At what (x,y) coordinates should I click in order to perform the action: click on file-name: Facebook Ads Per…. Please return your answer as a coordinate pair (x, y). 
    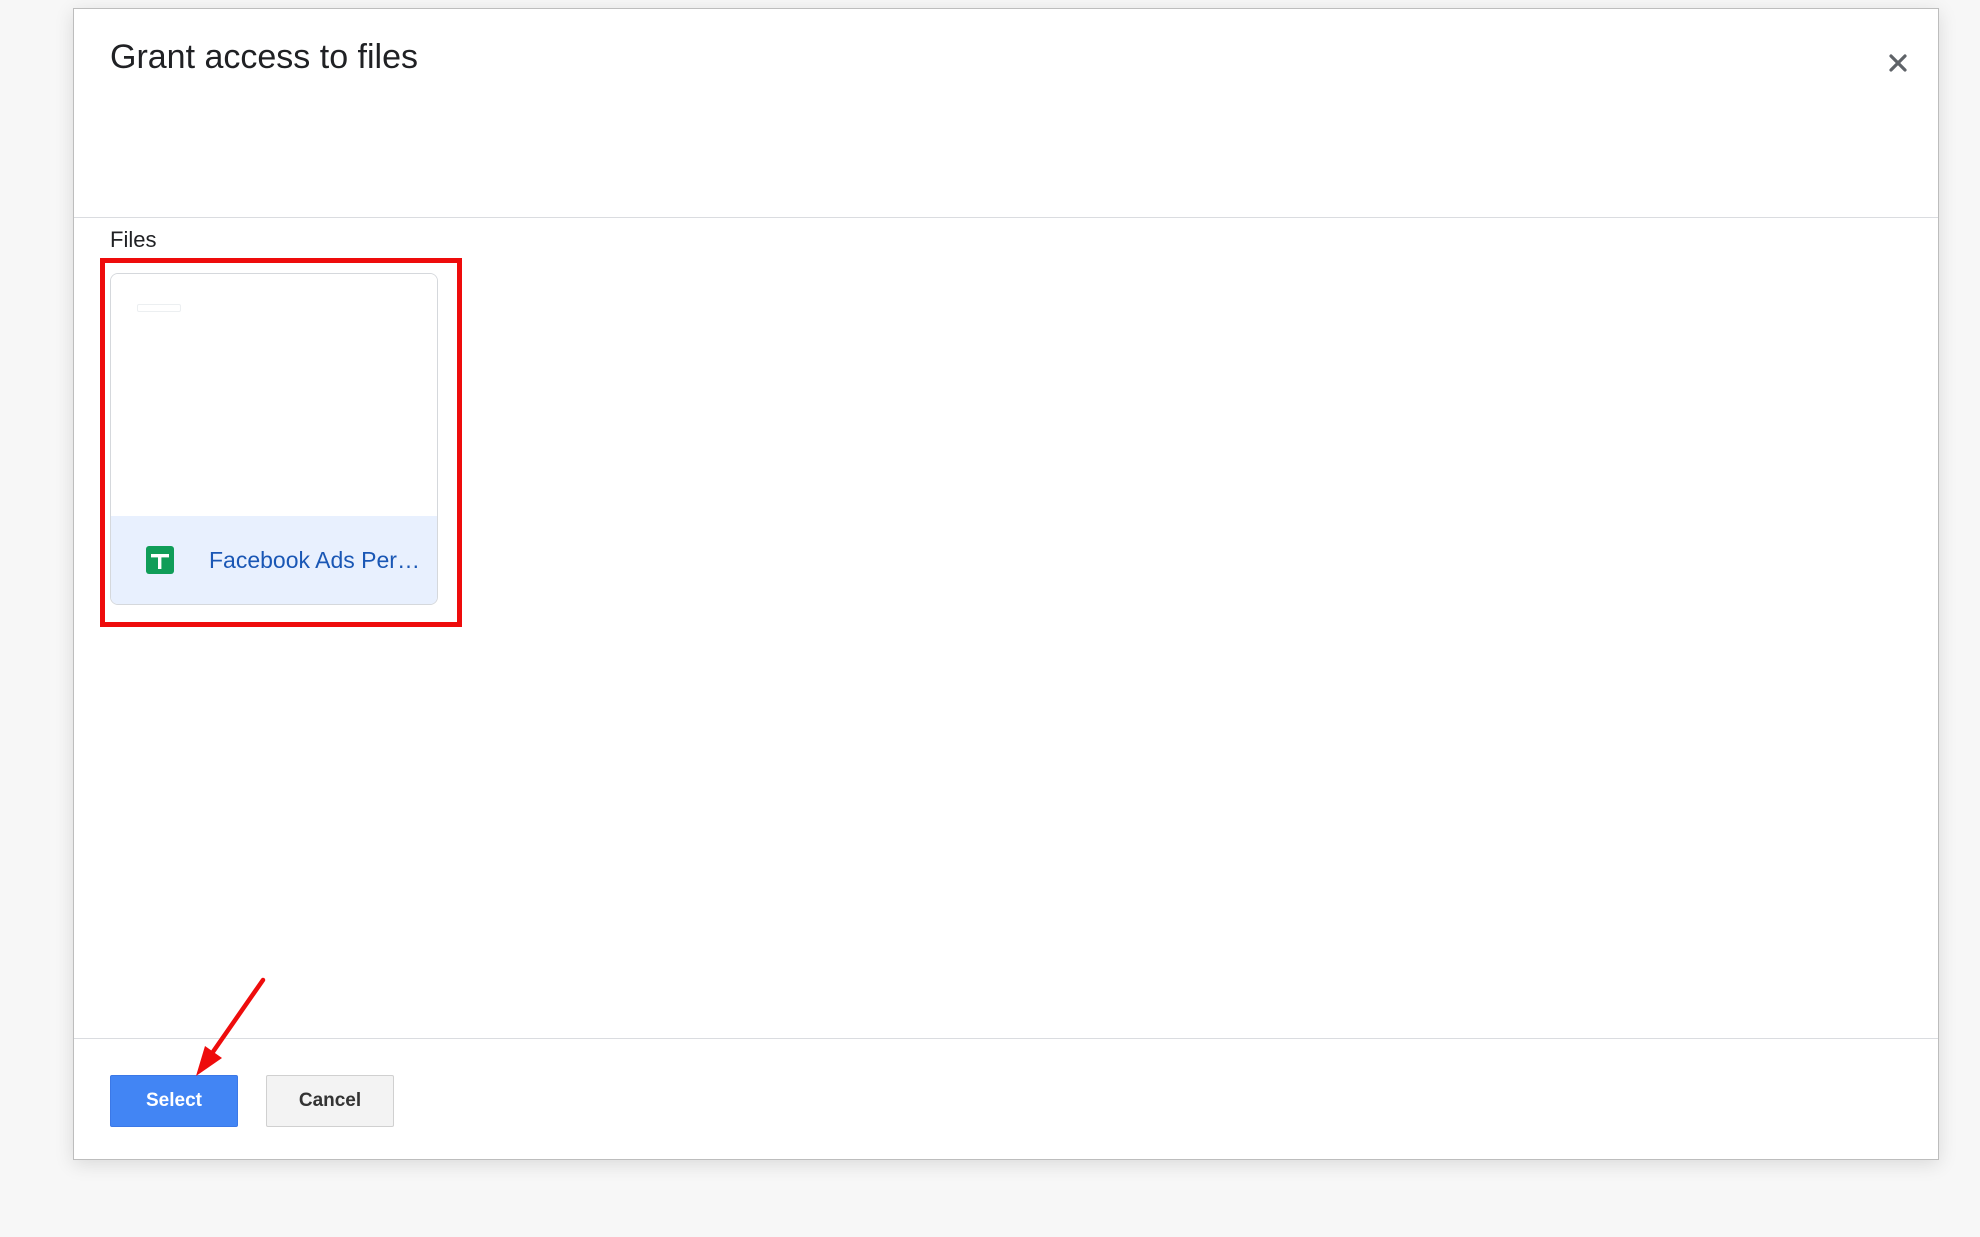
    Looking at the image, I should click on (314, 559).